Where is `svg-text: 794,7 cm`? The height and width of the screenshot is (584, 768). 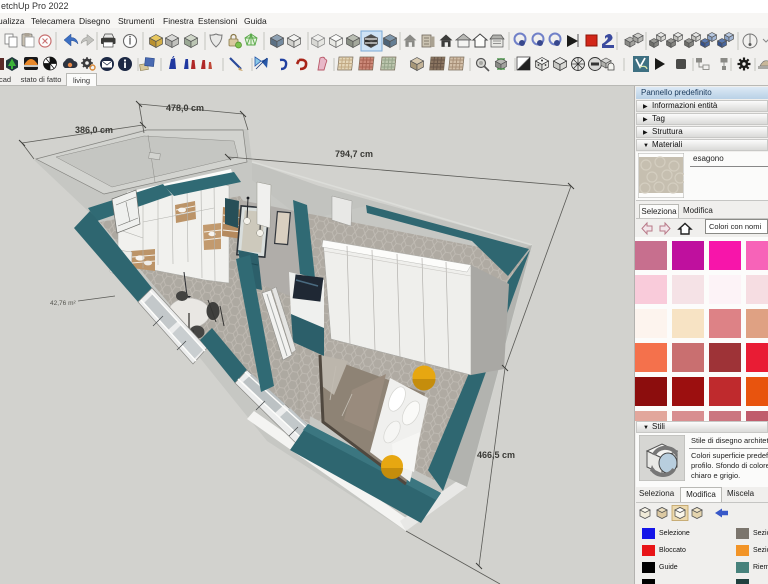 svg-text: 794,7 cm is located at coordinates (354, 154).